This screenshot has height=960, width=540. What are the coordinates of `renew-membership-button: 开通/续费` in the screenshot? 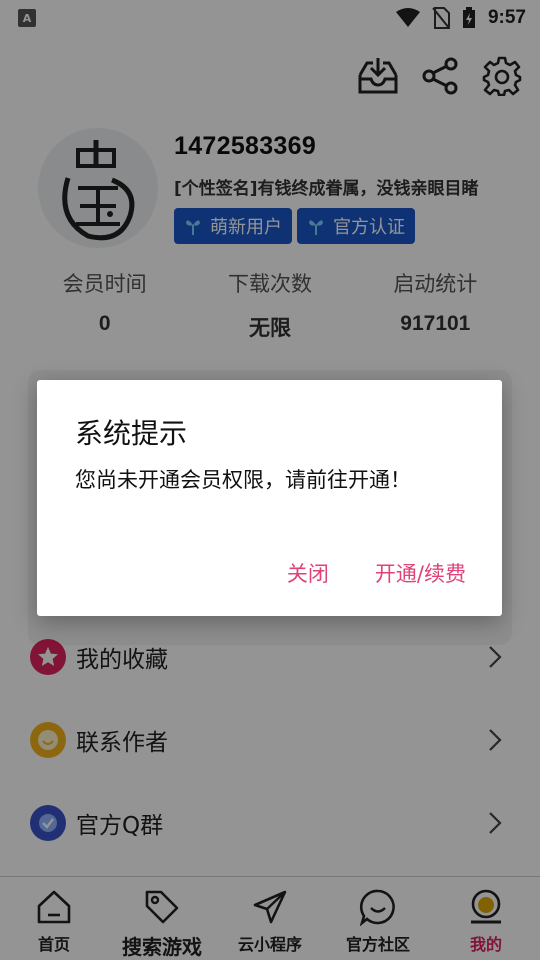 It's located at (420, 573).